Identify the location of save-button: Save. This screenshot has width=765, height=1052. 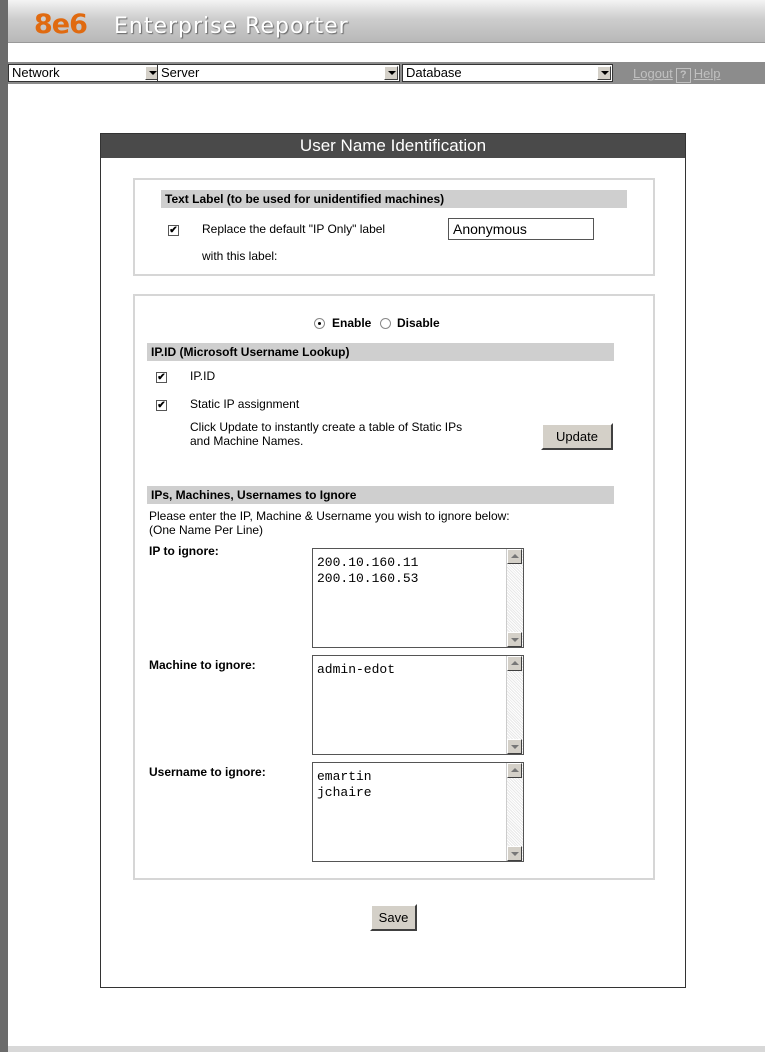
(393, 917).